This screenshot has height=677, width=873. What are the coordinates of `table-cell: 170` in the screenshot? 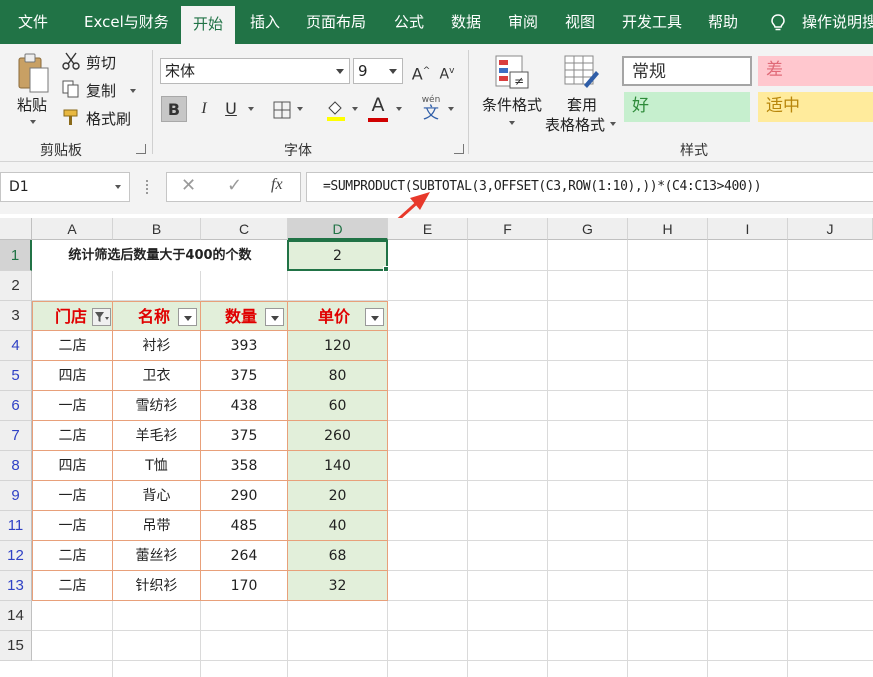 It's located at (244, 586).